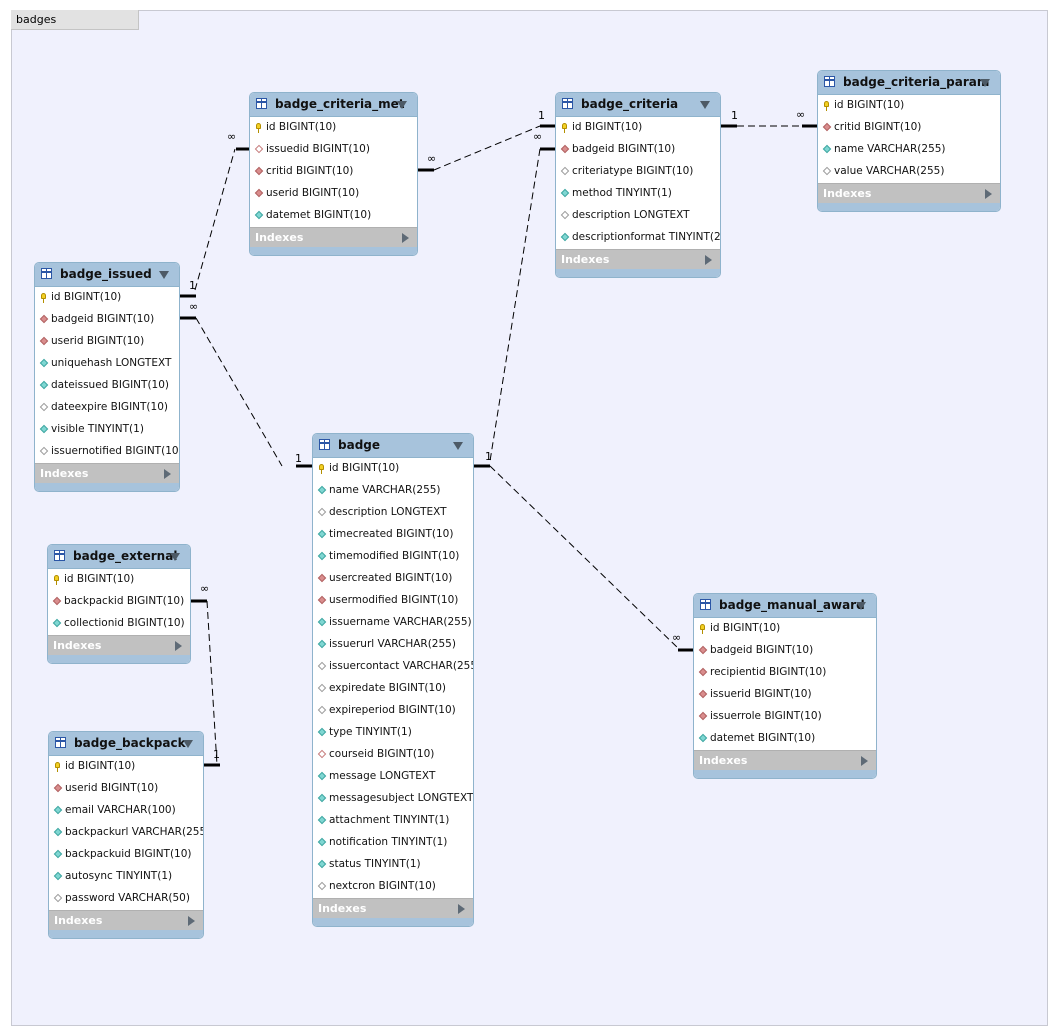  I want to click on column-row: dateexpire BIGINT(10), so click(107, 408).